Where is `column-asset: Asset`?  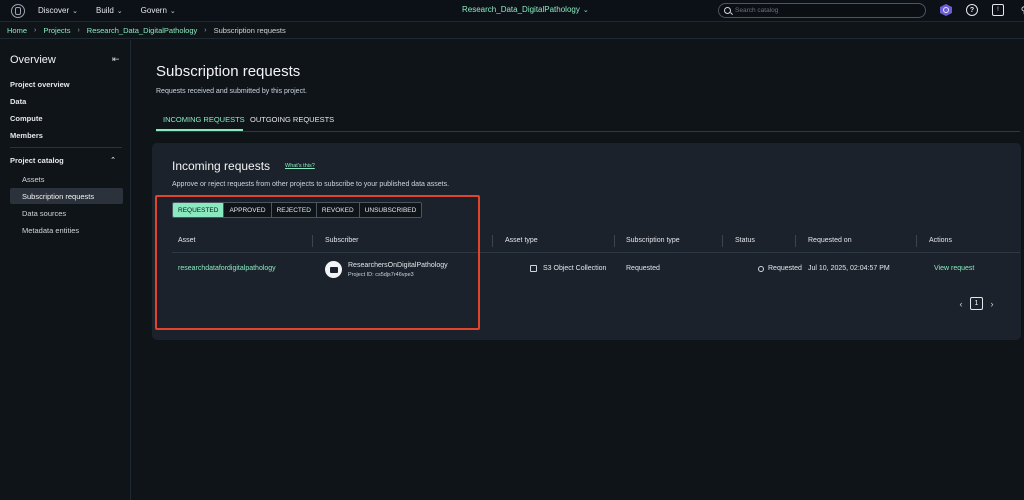 column-asset: Asset is located at coordinates (187, 240).